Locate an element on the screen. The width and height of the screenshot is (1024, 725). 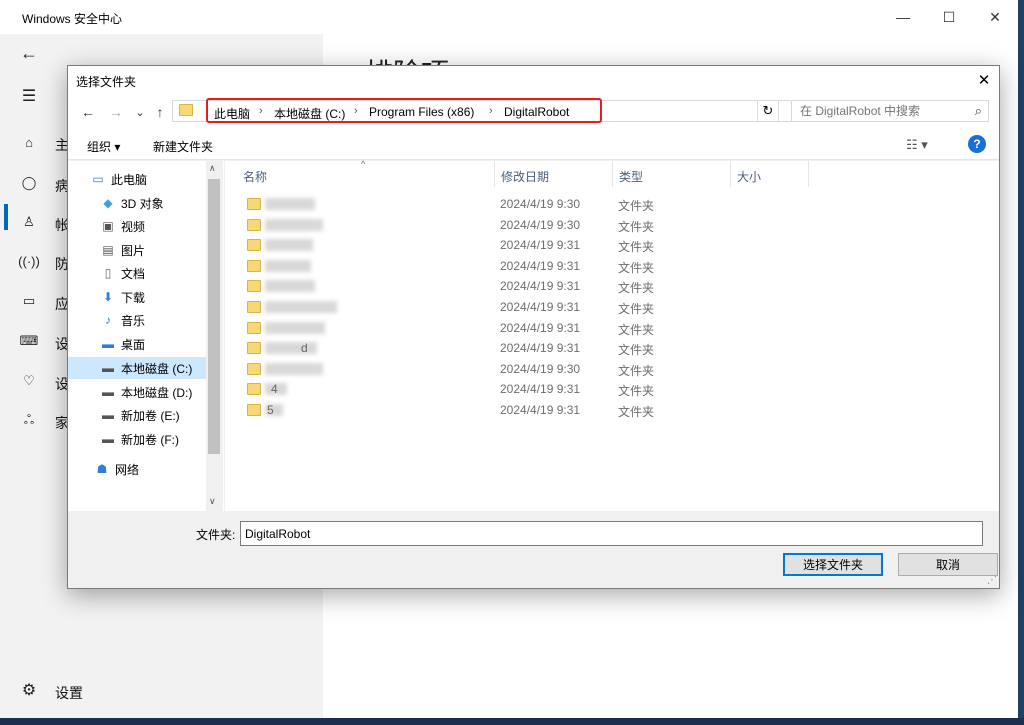
file-row: d 2024/4/19 9:31 文件夹 is located at coordinates (612, 348).